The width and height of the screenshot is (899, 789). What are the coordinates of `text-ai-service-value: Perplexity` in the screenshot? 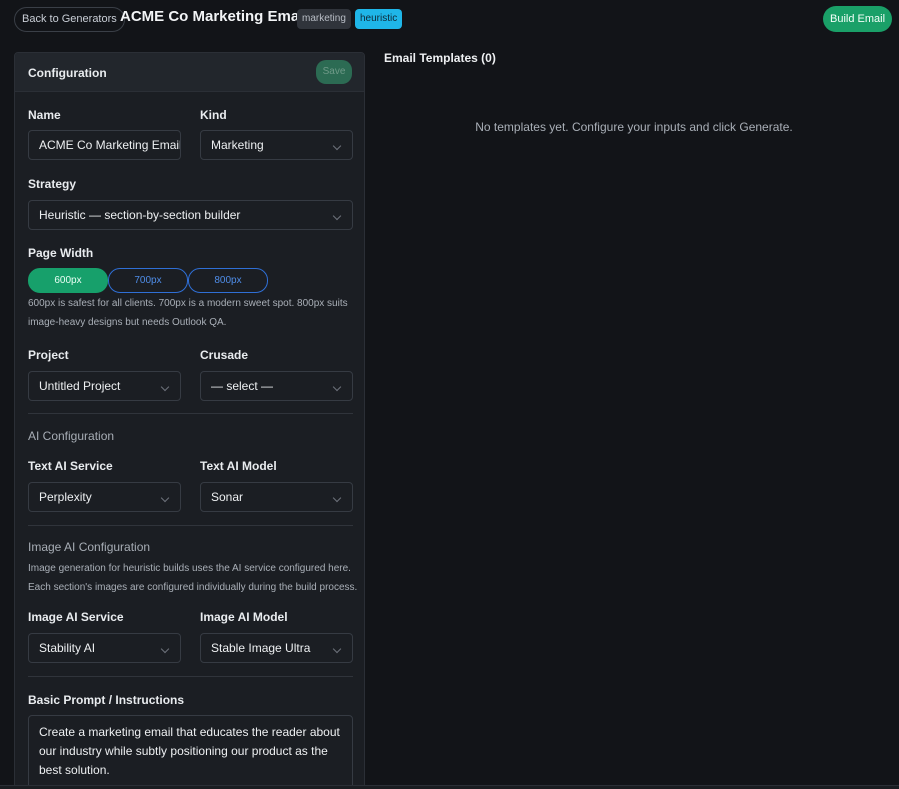 It's located at (65, 497).